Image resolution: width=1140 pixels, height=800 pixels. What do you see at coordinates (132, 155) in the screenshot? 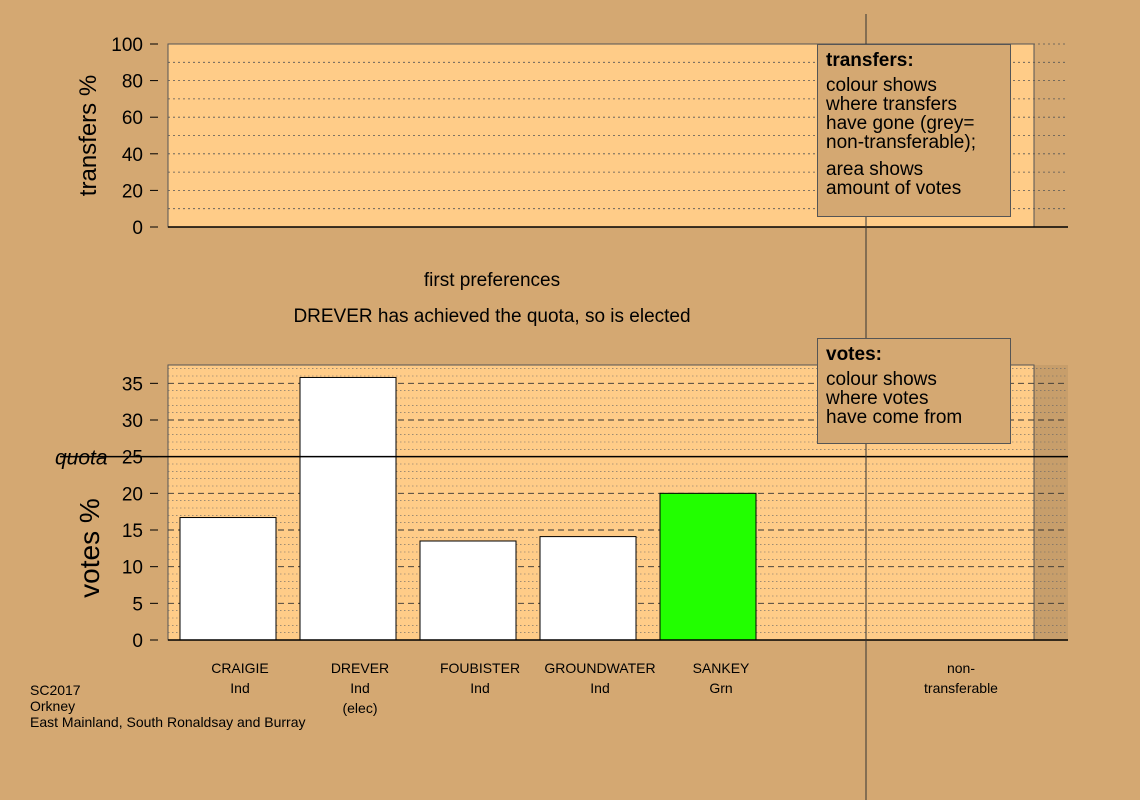
I see `transfers-tick-label: 40` at bounding box center [132, 155].